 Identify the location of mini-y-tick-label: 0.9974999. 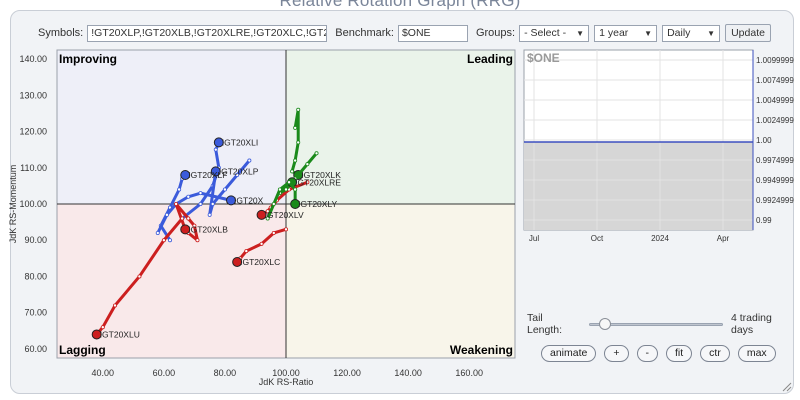
(775, 160).